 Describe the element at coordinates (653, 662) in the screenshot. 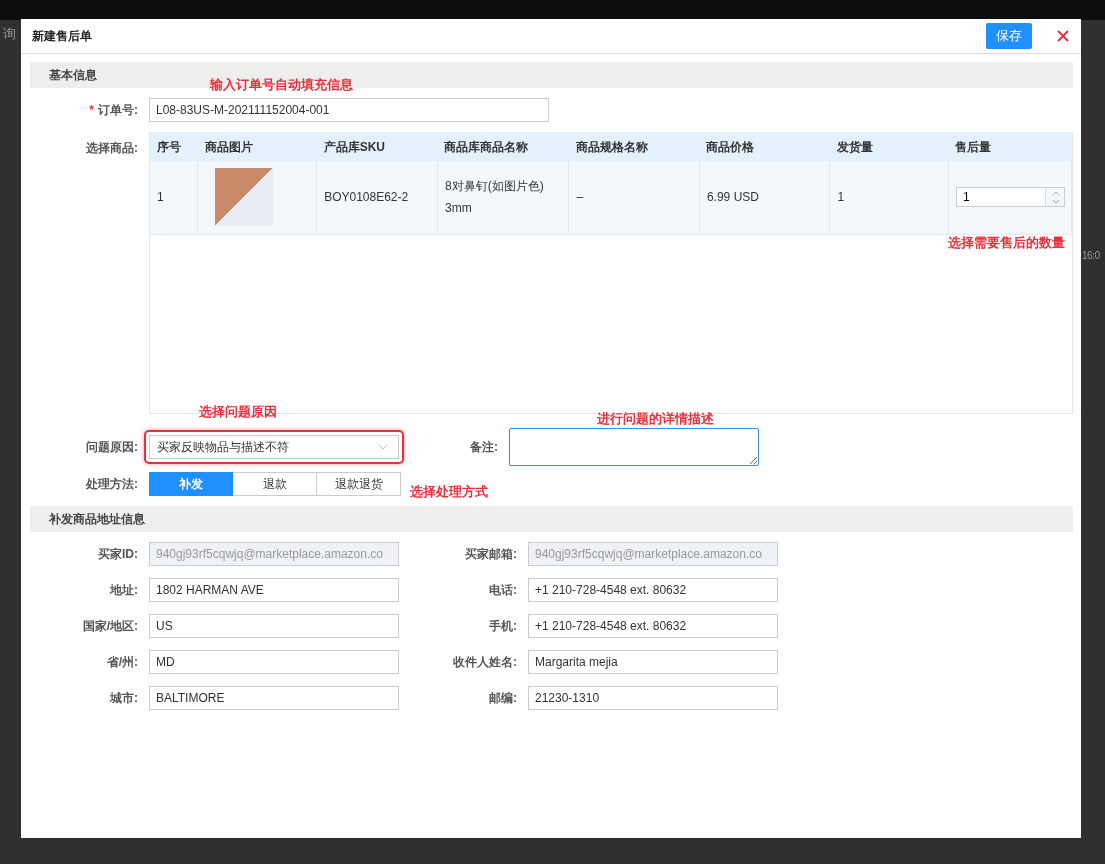

I see `text-field: Margarita mejia` at that location.